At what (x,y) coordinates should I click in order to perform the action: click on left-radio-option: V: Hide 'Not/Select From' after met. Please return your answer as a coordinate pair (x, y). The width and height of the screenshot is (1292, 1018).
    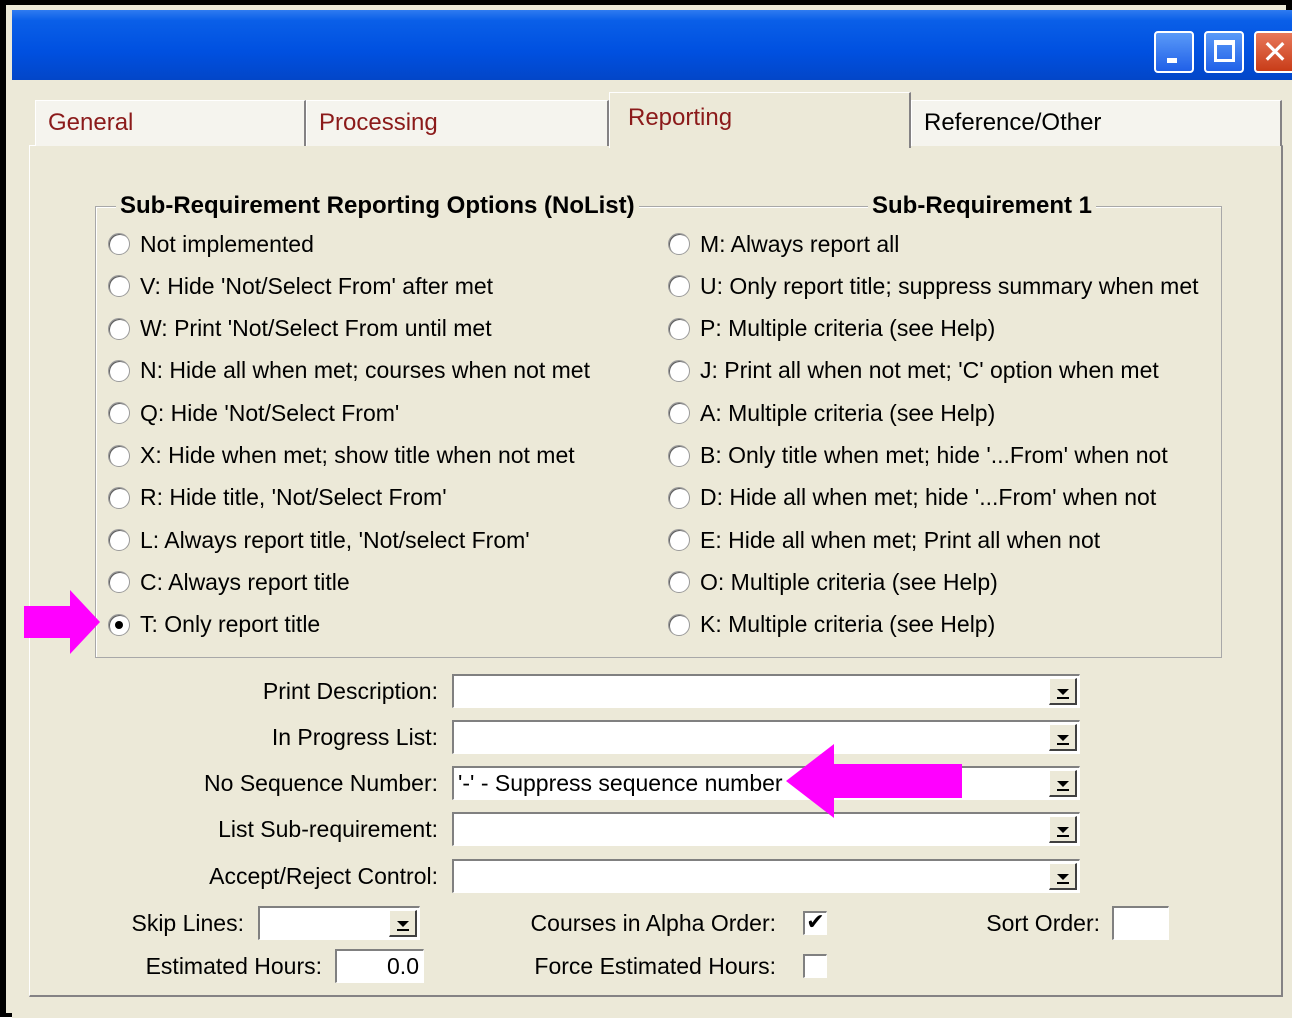
    Looking at the image, I should click on (300, 286).